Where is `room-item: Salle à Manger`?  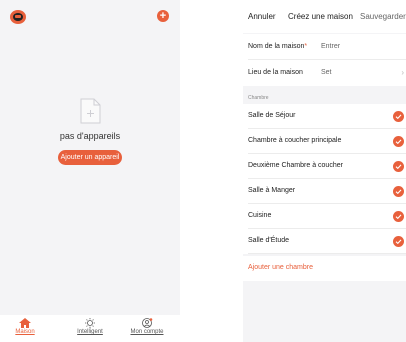
room-item: Salle à Manger is located at coordinates (324, 191).